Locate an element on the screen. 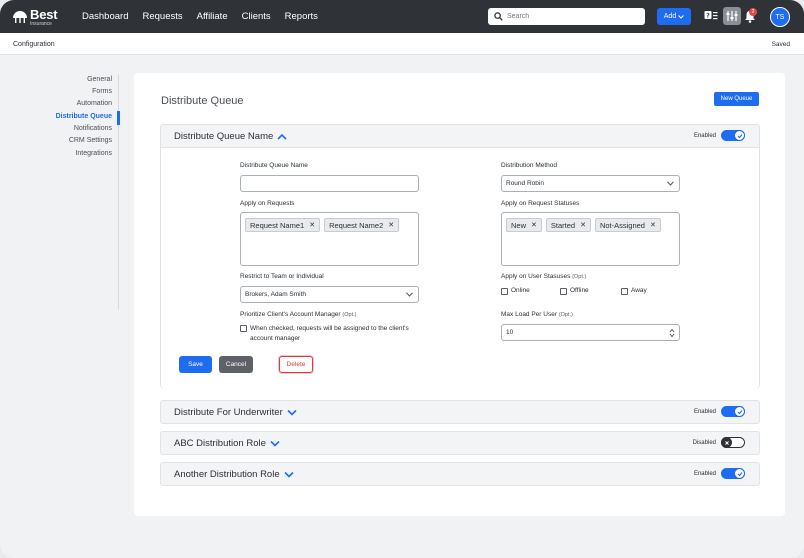 Image resolution: width=804 pixels, height=558 pixels. sidebar-item-crm-settings: CRM Settings is located at coordinates (90, 140).